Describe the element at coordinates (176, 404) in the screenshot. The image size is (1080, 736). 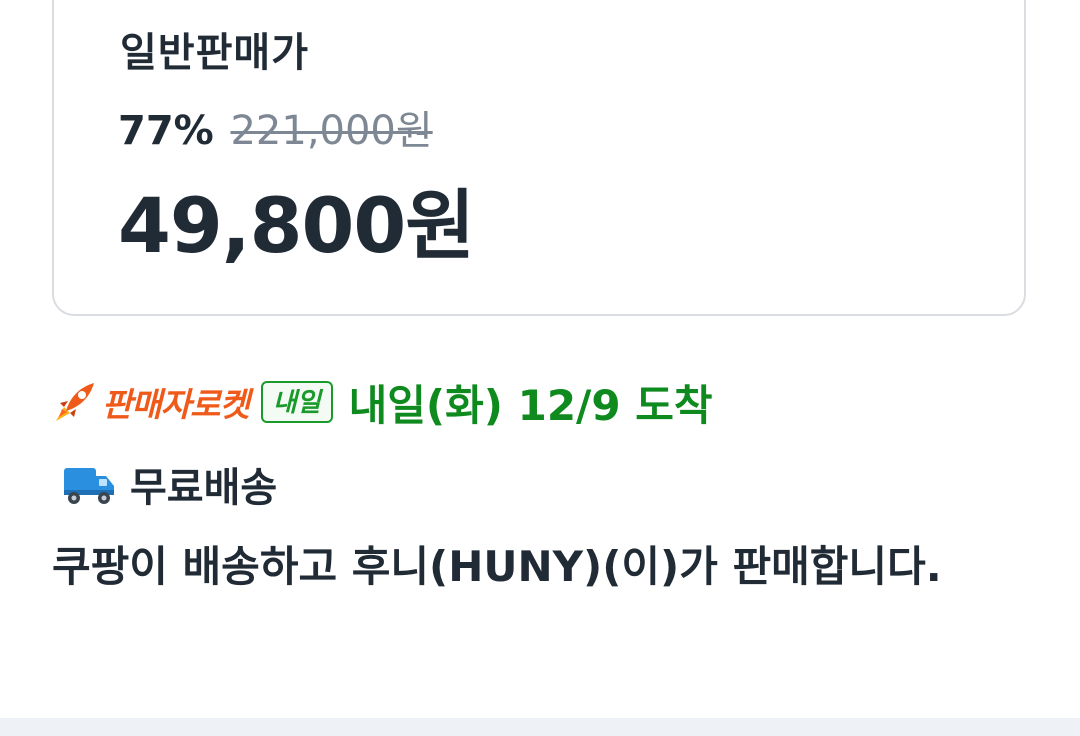
I see `rocket-brand-label: 판매자로켓` at that location.